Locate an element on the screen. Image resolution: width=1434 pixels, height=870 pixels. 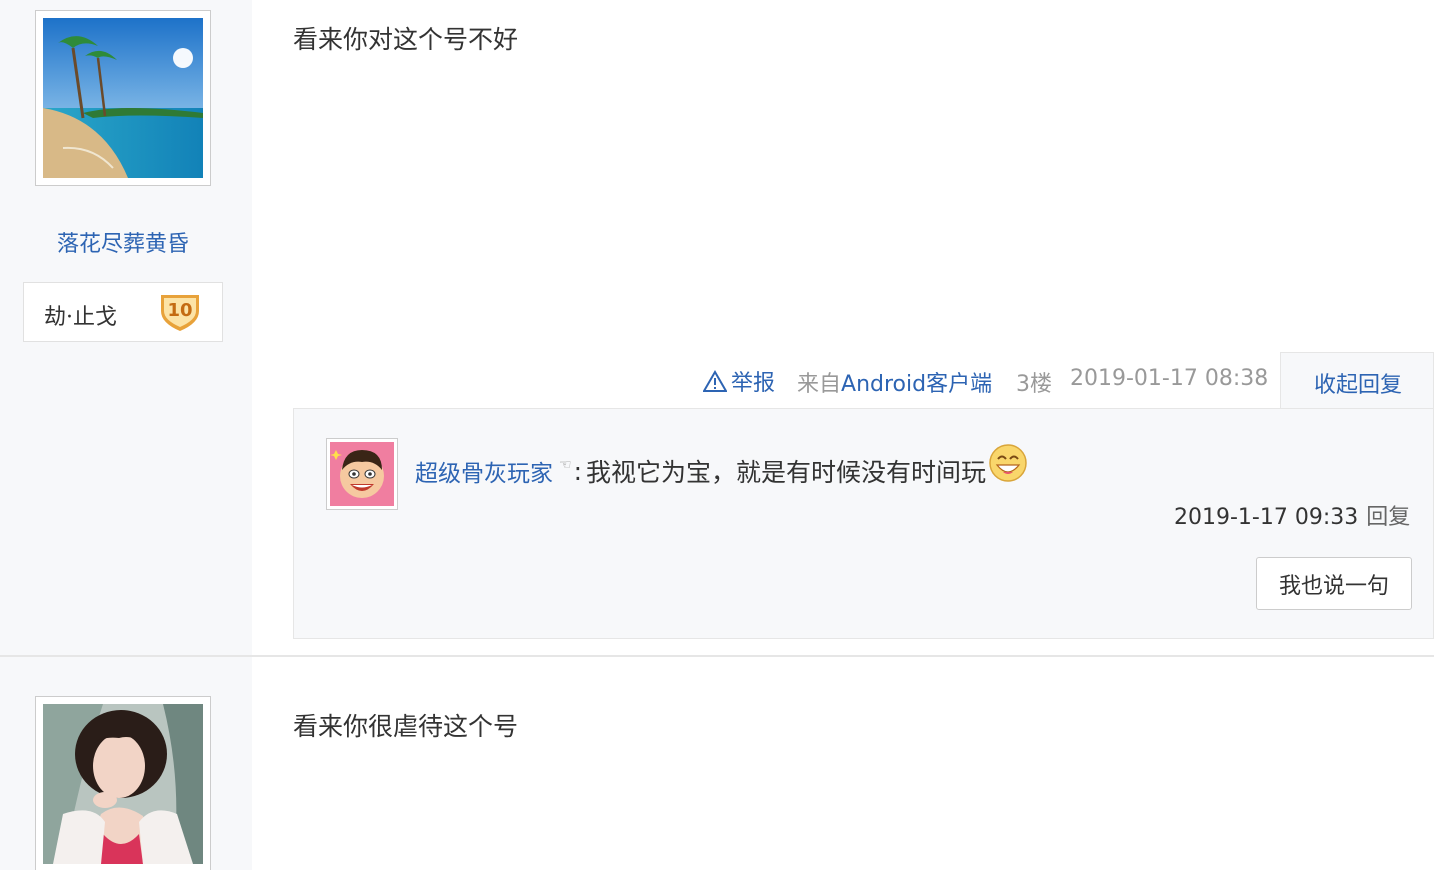
post-content: 看来你很虐待这个号 is located at coordinates (406, 726).